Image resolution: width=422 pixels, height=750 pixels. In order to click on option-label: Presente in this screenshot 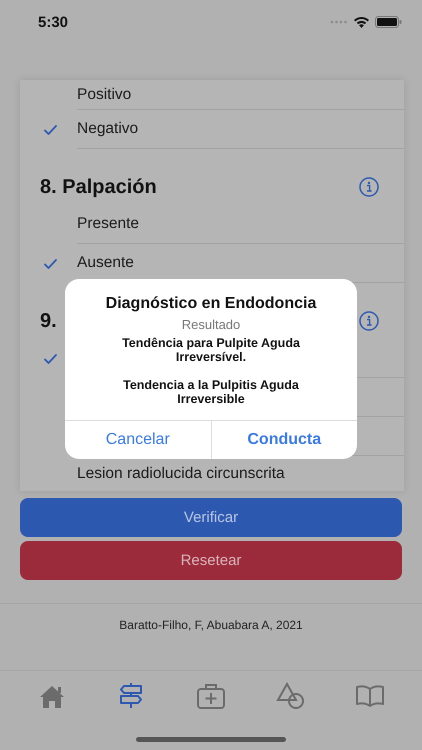, I will do `click(108, 224)`.